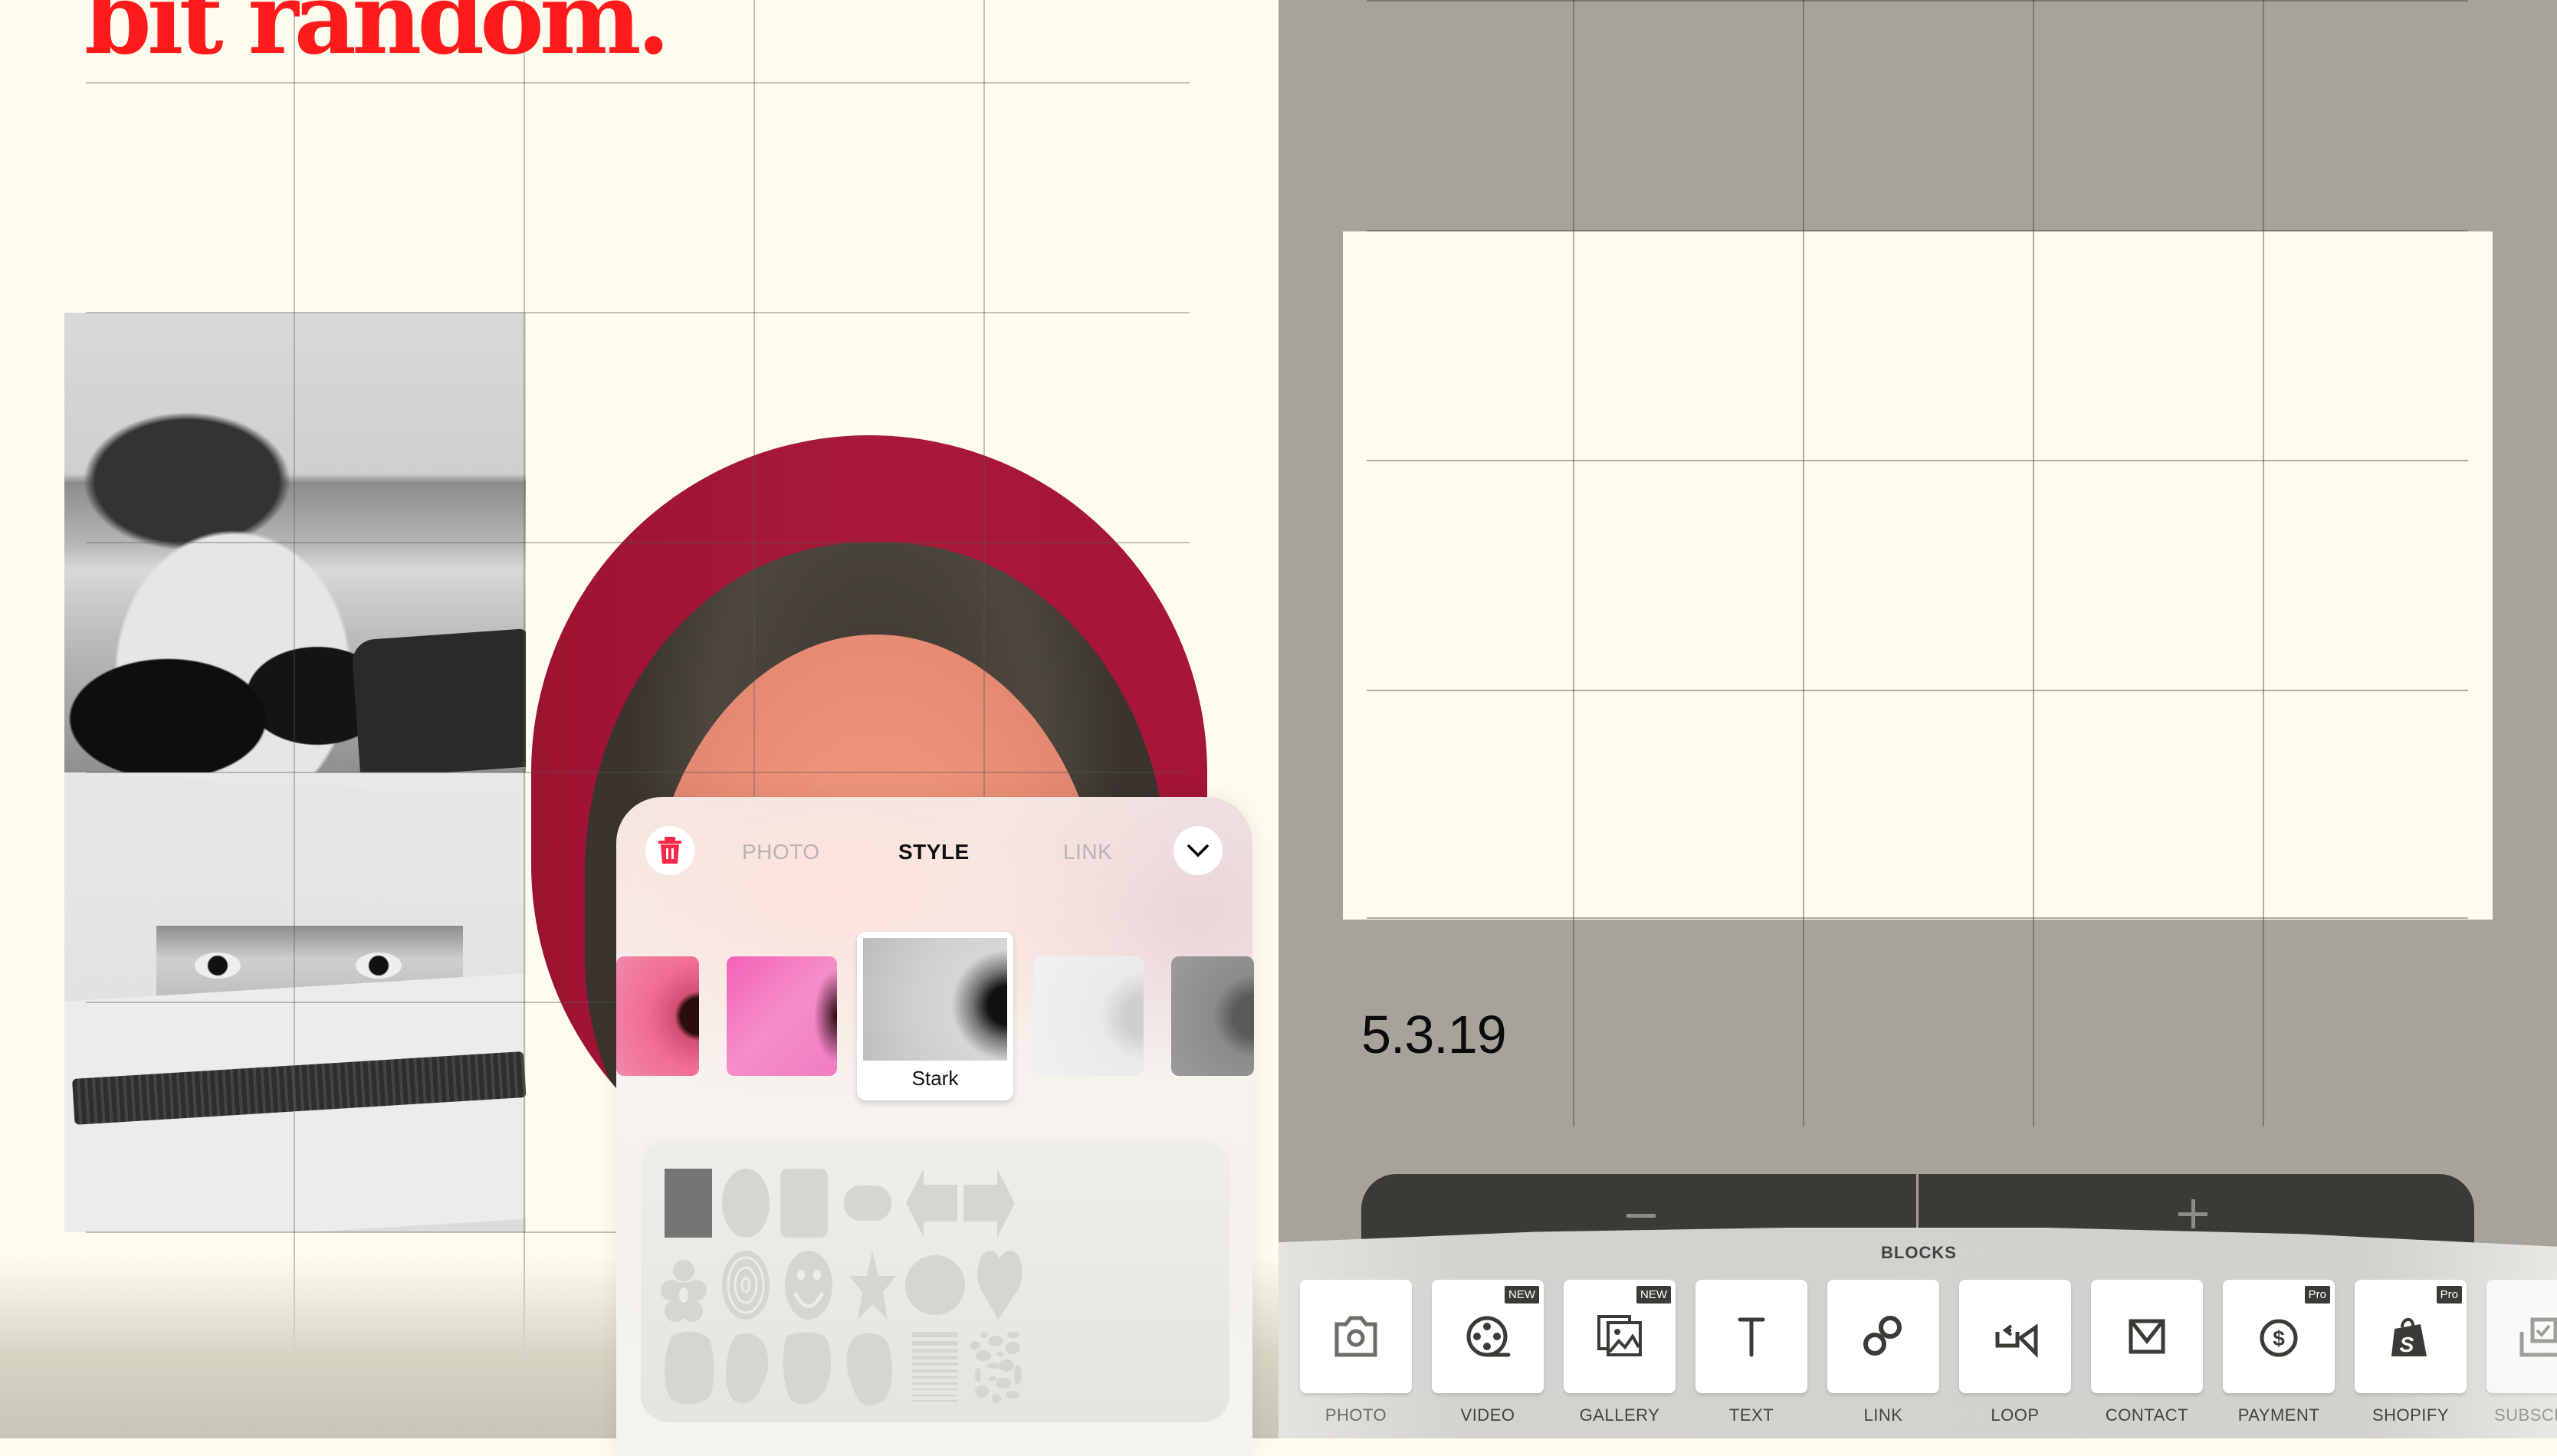 The image size is (2557, 1456). I want to click on tab-photo: PHOTO, so click(781, 852).